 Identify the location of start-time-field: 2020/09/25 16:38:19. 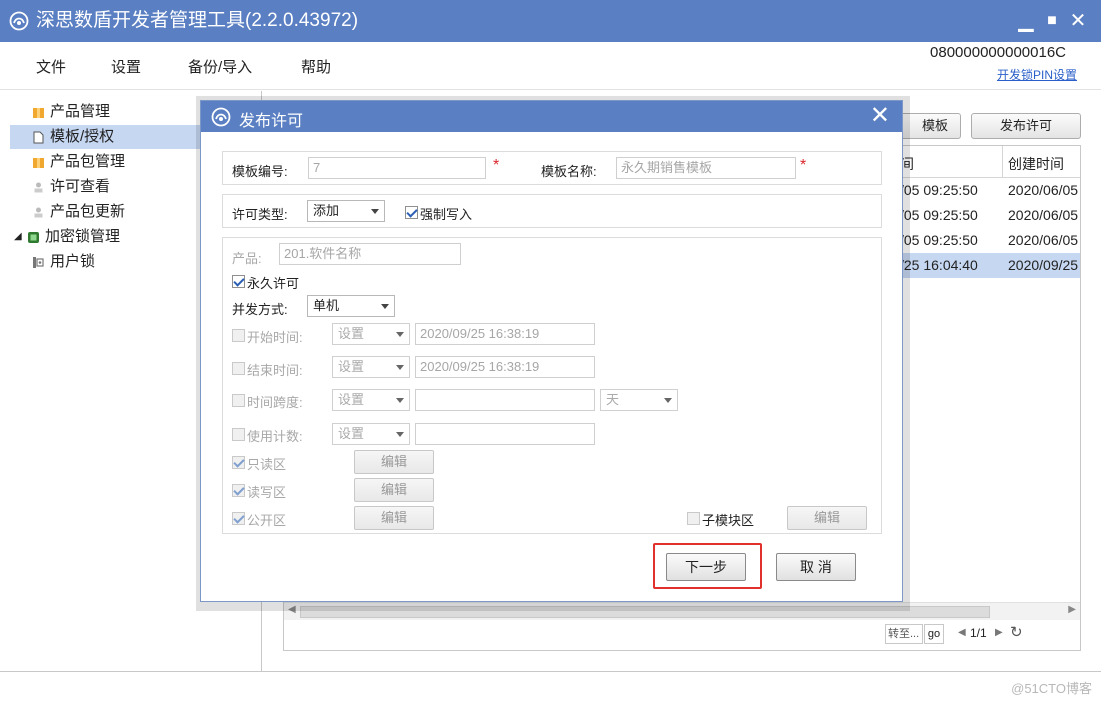
(505, 334).